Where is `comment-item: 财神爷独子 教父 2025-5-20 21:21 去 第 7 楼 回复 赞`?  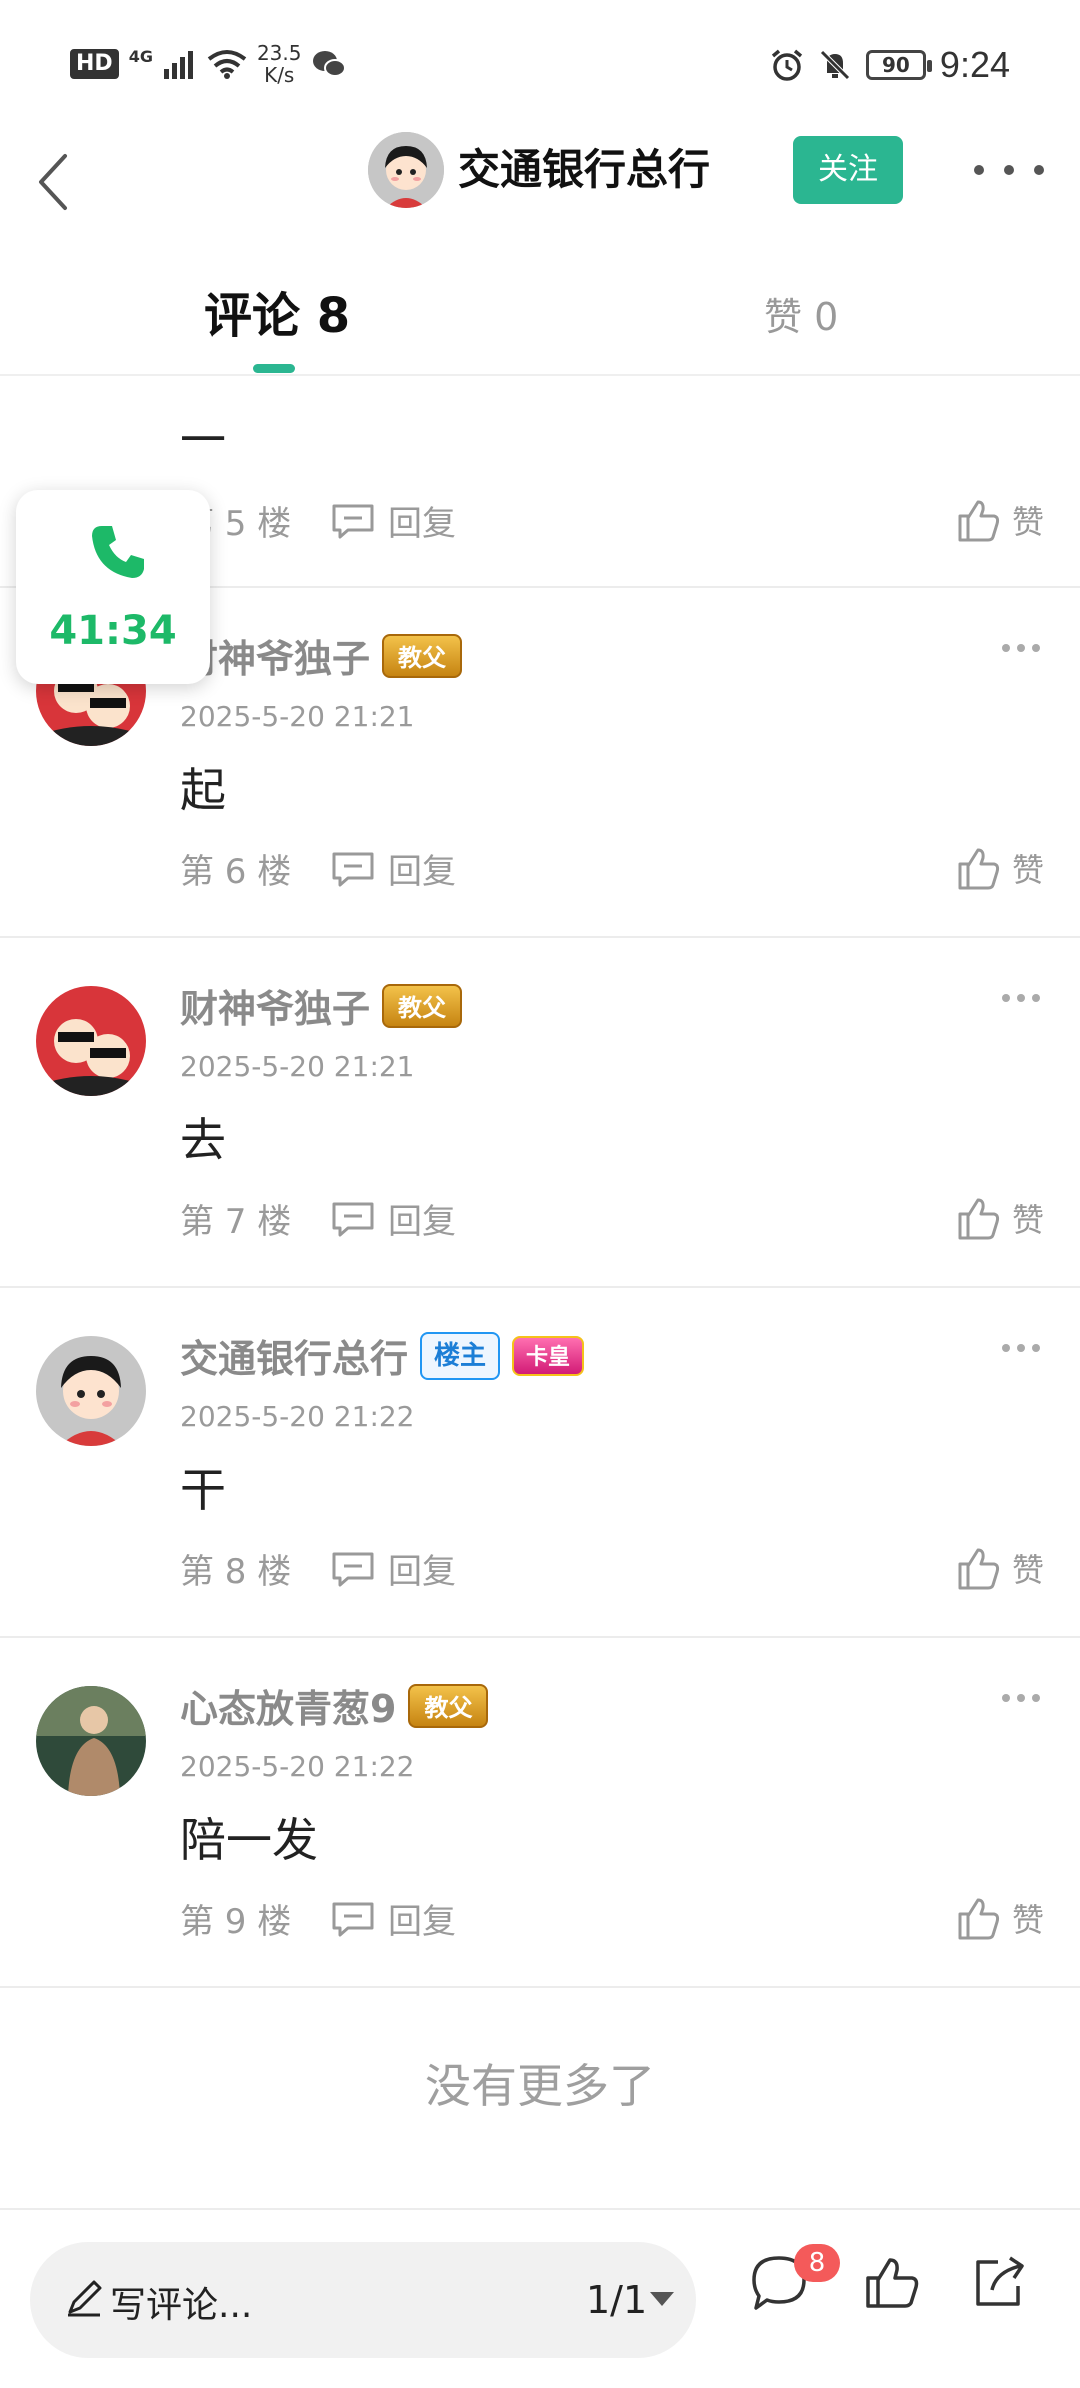 comment-item: 财神爷独子 教父 2025-5-20 21:21 去 第 7 楼 回复 赞 is located at coordinates (540, 1113).